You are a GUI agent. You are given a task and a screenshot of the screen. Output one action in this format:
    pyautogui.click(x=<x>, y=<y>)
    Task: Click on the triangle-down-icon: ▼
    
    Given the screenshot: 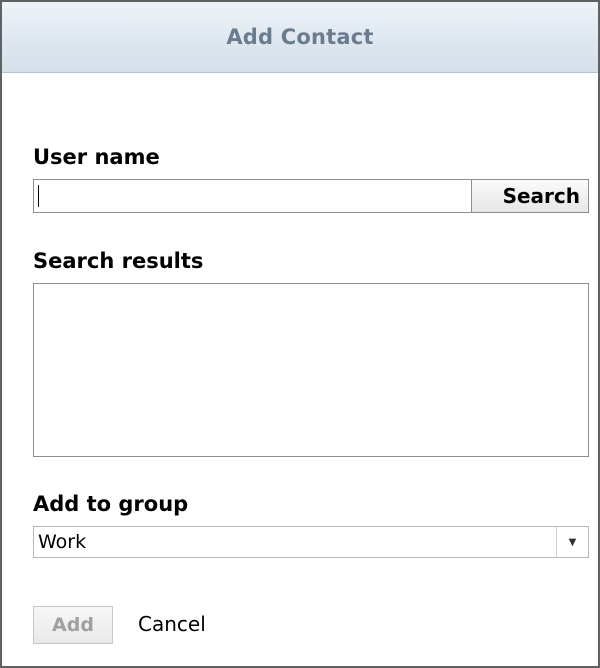 What is the action you would take?
    pyautogui.click(x=572, y=542)
    